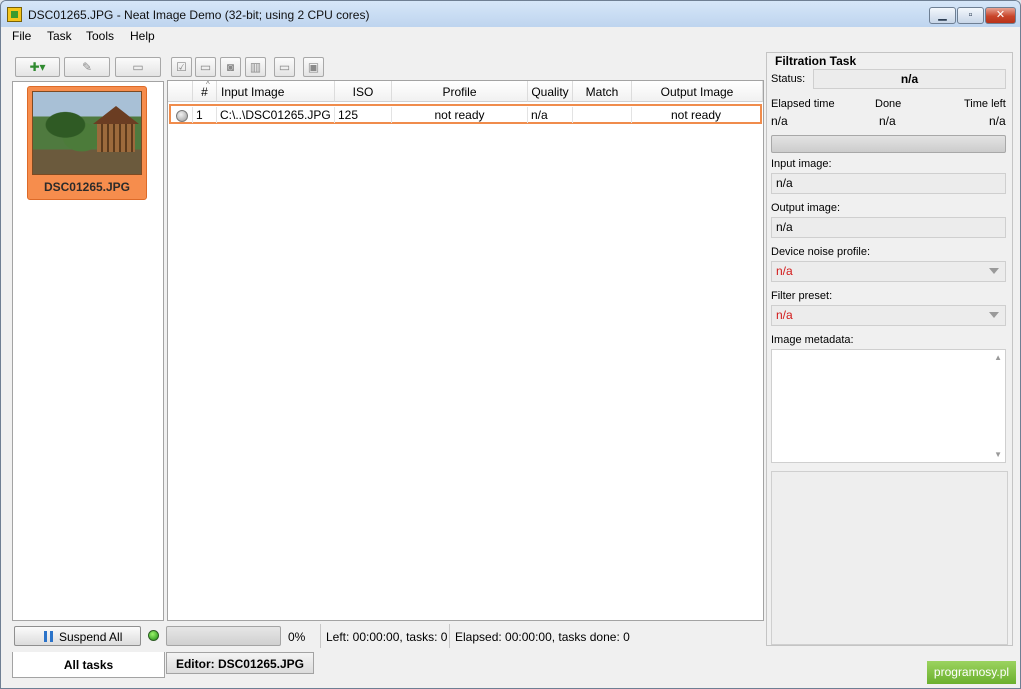  What do you see at coordinates (142, 36) in the screenshot?
I see `menu-help: Help` at bounding box center [142, 36].